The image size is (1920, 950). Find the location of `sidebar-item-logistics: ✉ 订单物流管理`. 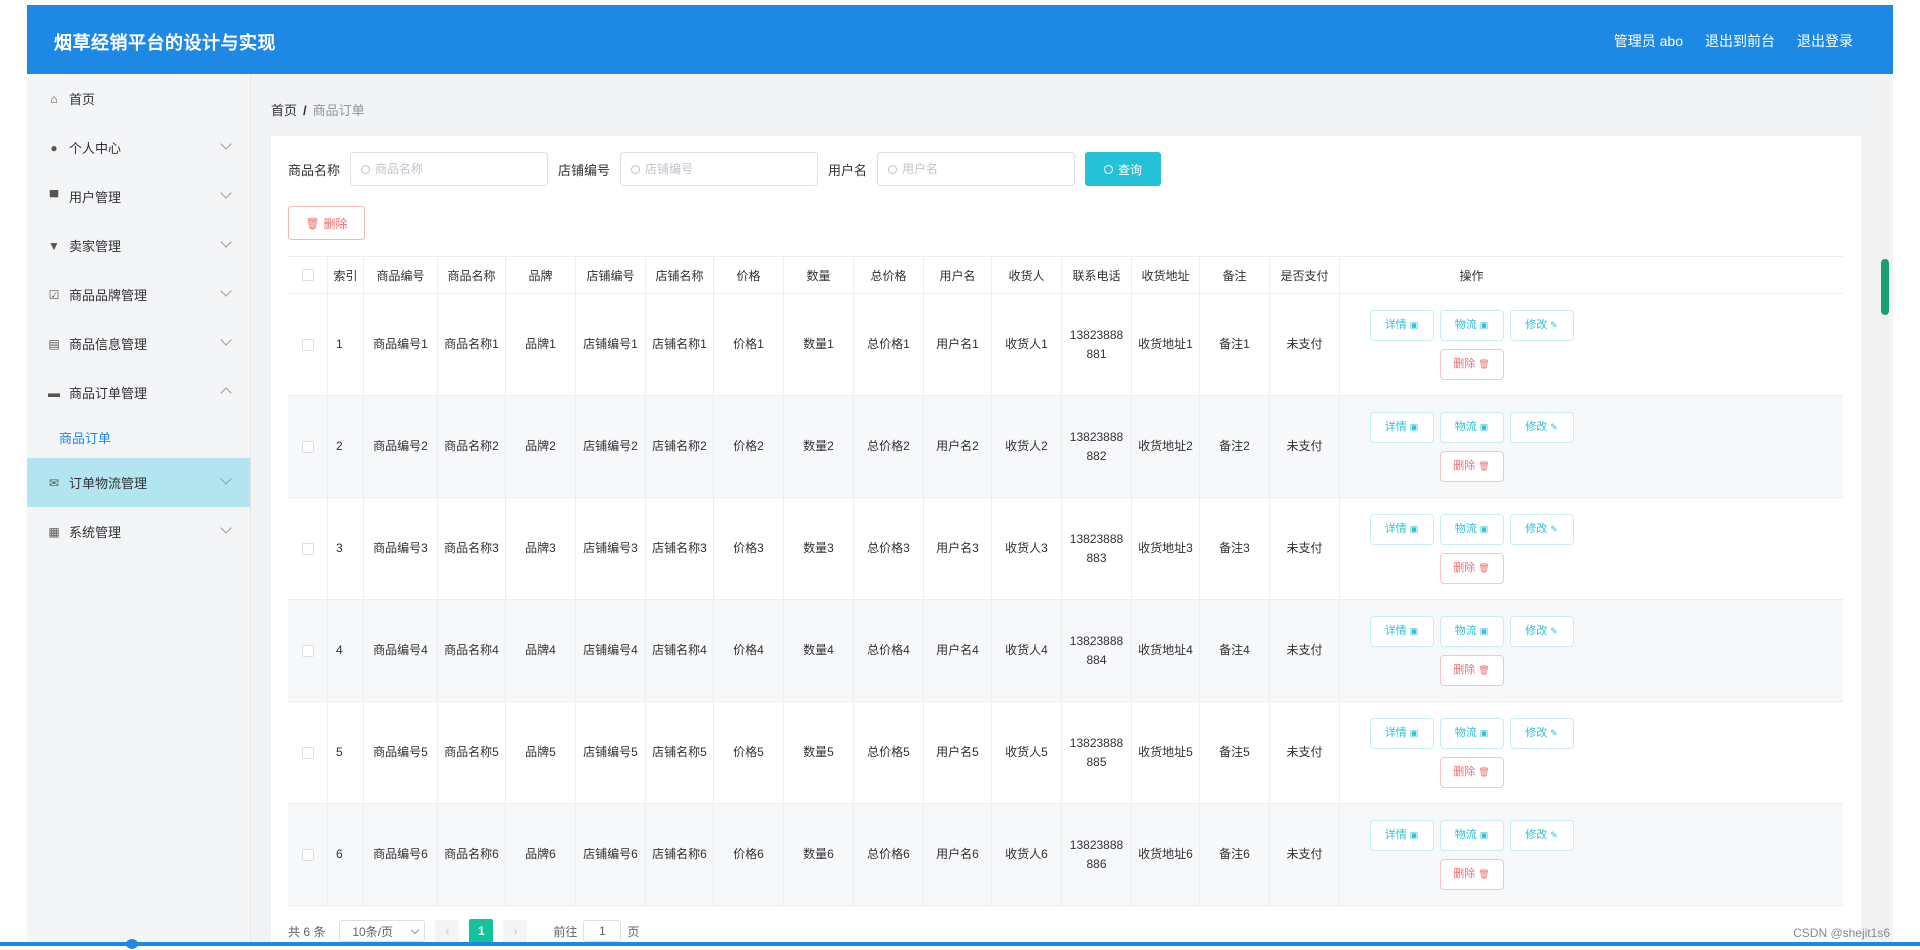

sidebar-item-logistics: ✉ 订单物流管理 is located at coordinates (138, 482).